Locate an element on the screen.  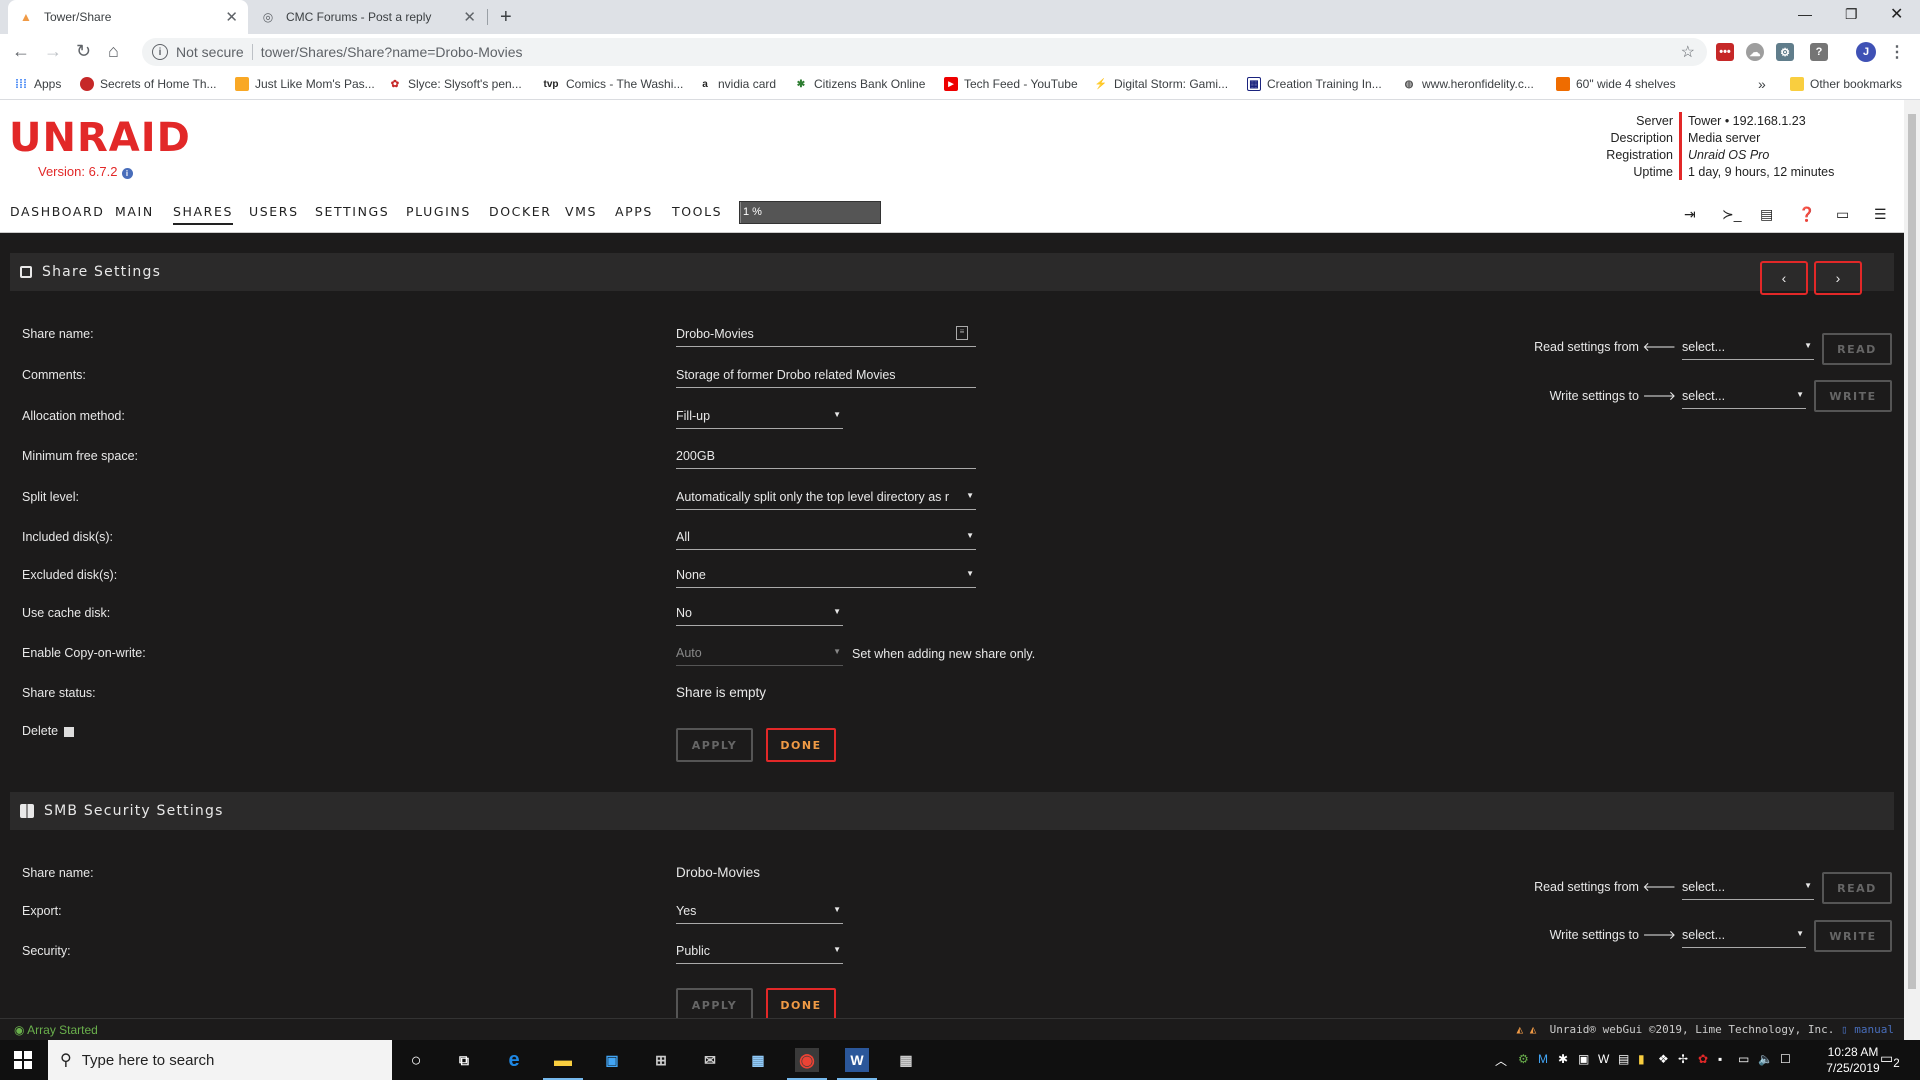
logout-icon: ⇥ is located at coordinates (1690, 214).